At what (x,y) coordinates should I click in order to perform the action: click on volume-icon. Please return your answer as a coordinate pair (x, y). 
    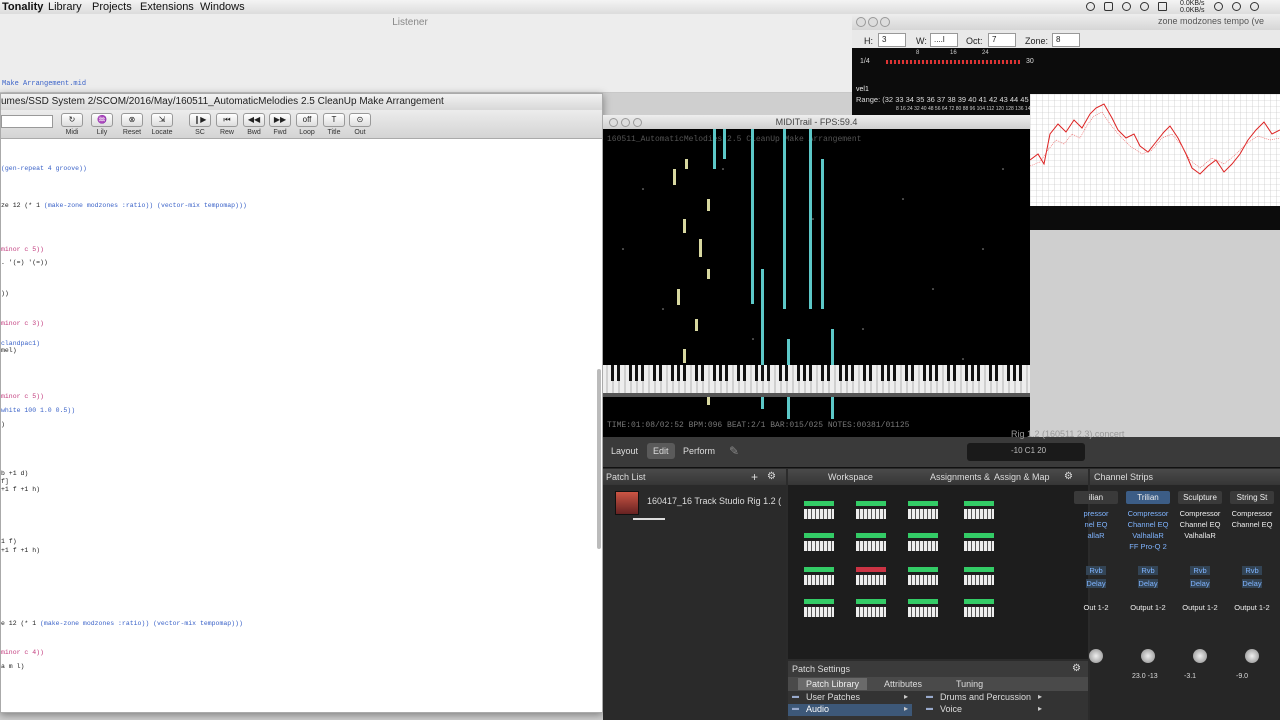
    Looking at the image, I should click on (1108, 6).